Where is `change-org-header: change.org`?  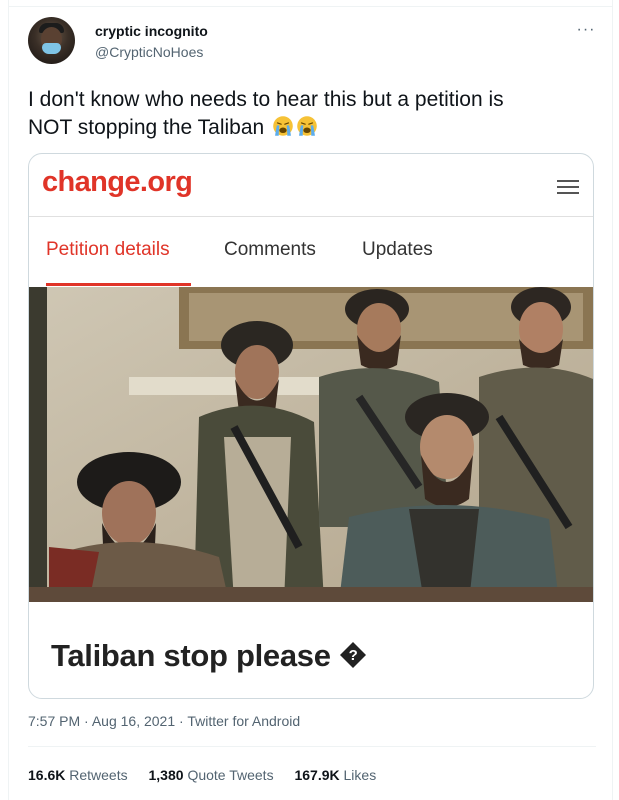
change-org-header: change.org is located at coordinates (311, 185).